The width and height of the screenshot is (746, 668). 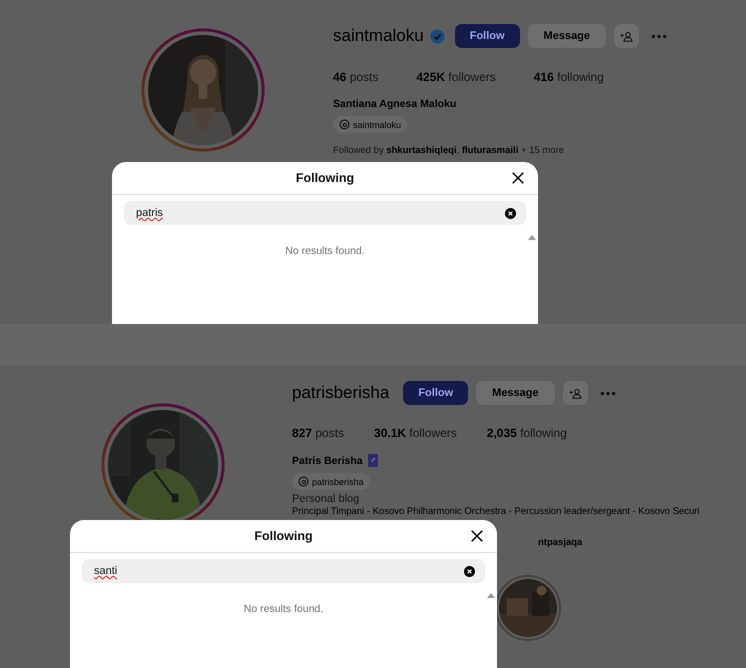 I want to click on stat-count: 2,035 following, so click(x=526, y=433).